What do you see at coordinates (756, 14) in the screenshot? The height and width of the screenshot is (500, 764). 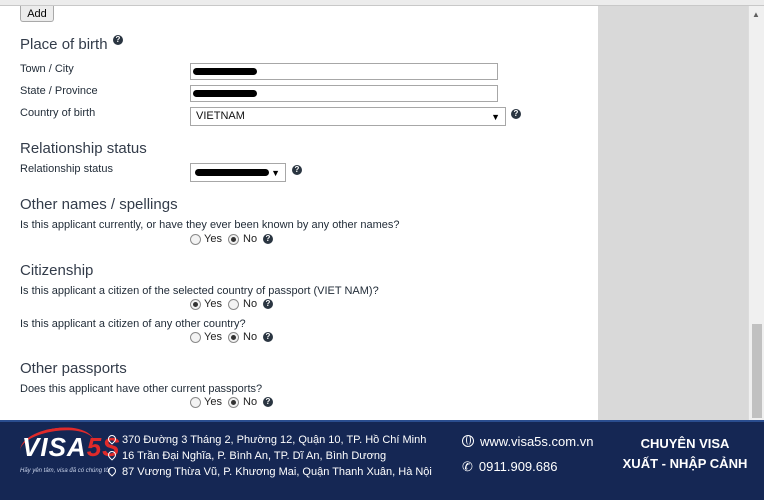 I see `scroll-up-icon: ▲` at bounding box center [756, 14].